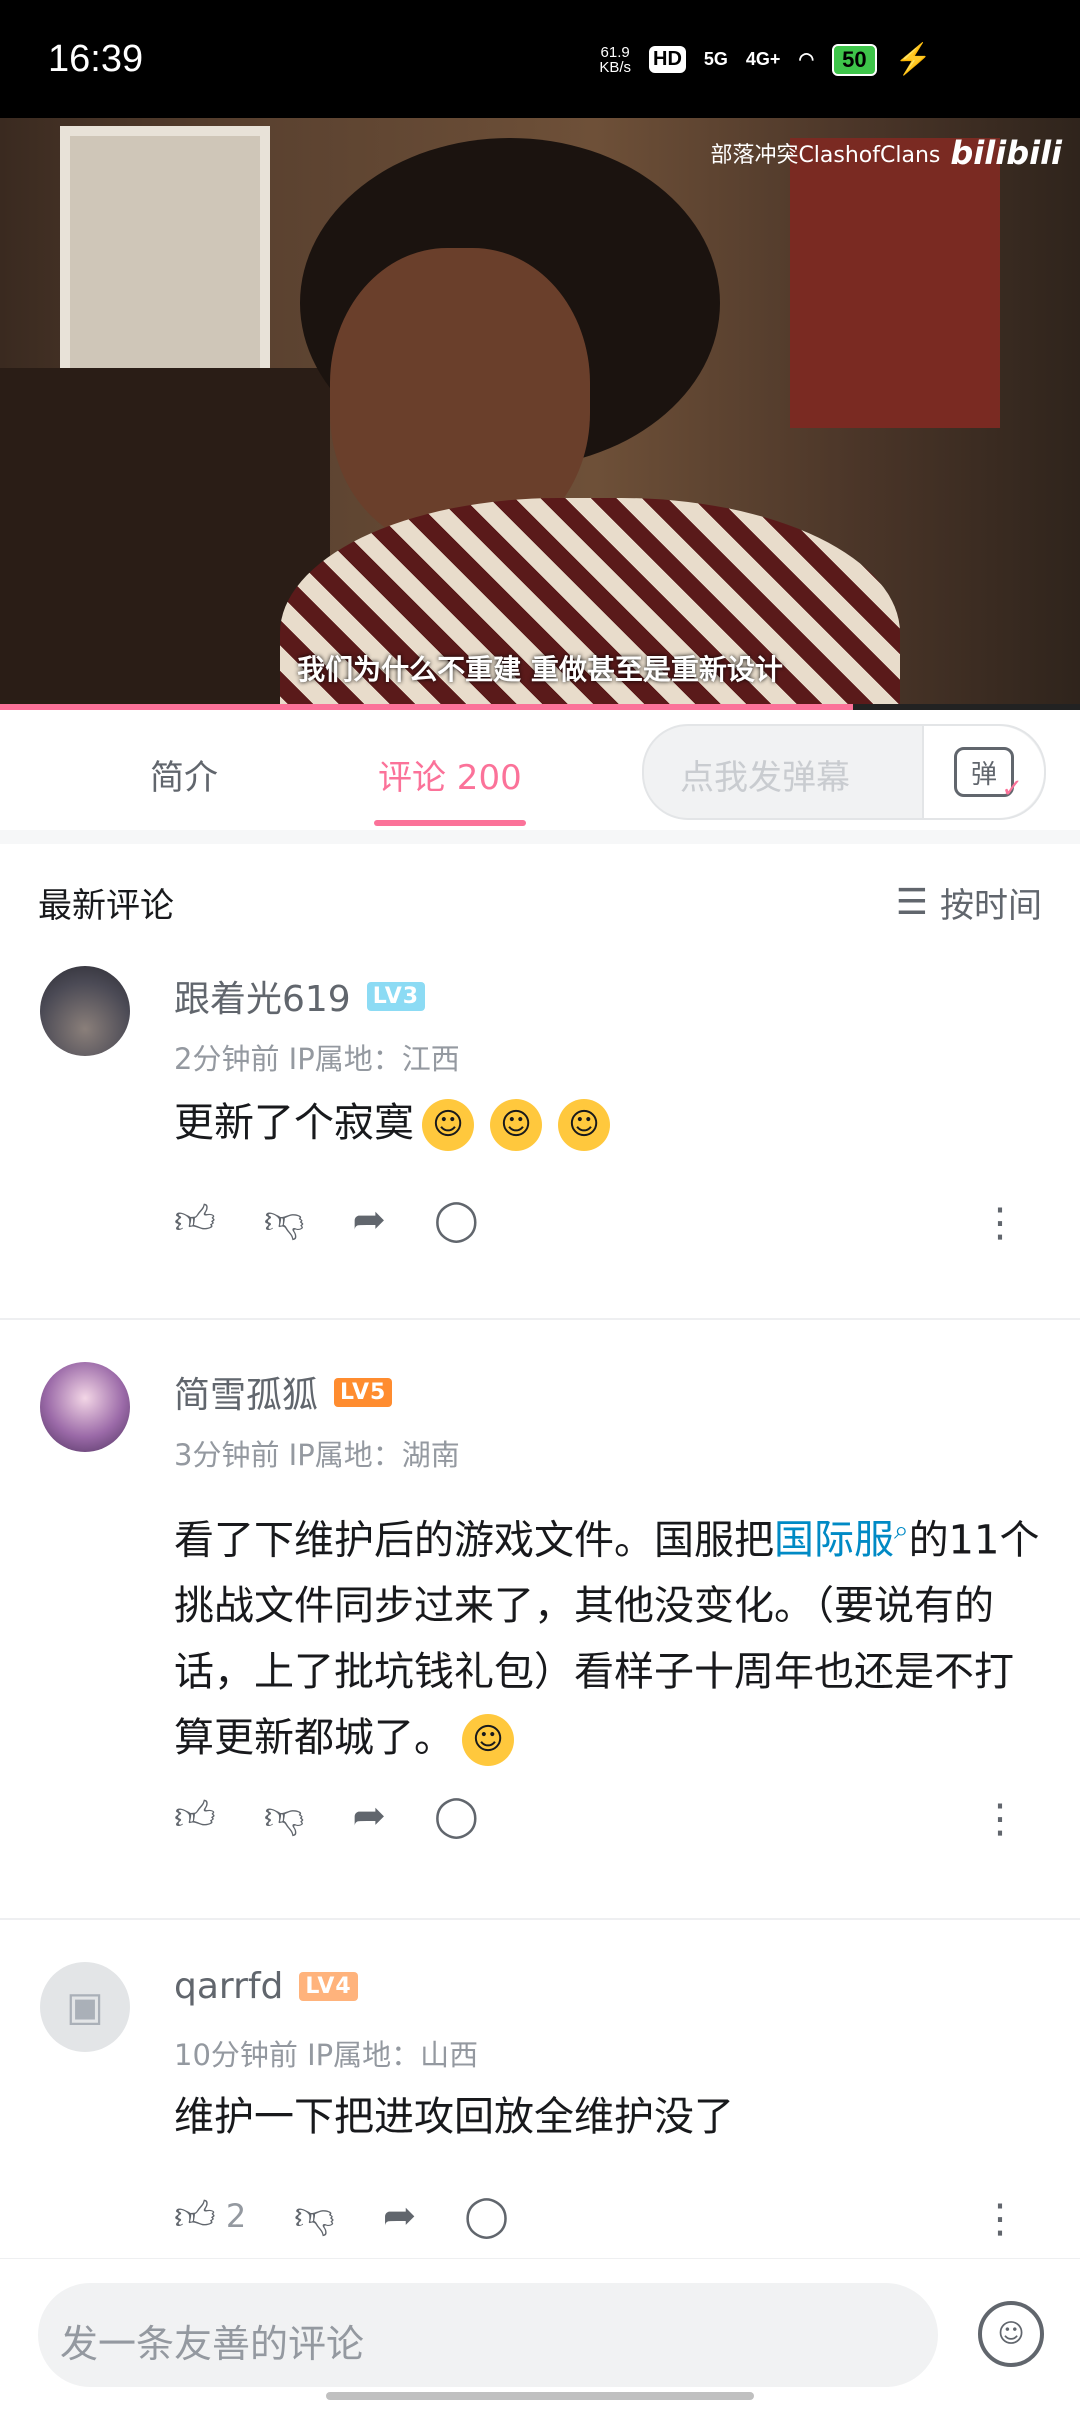 The width and height of the screenshot is (1080, 2409). What do you see at coordinates (841, 1539) in the screenshot?
I see `search-link: 国际服⌕` at bounding box center [841, 1539].